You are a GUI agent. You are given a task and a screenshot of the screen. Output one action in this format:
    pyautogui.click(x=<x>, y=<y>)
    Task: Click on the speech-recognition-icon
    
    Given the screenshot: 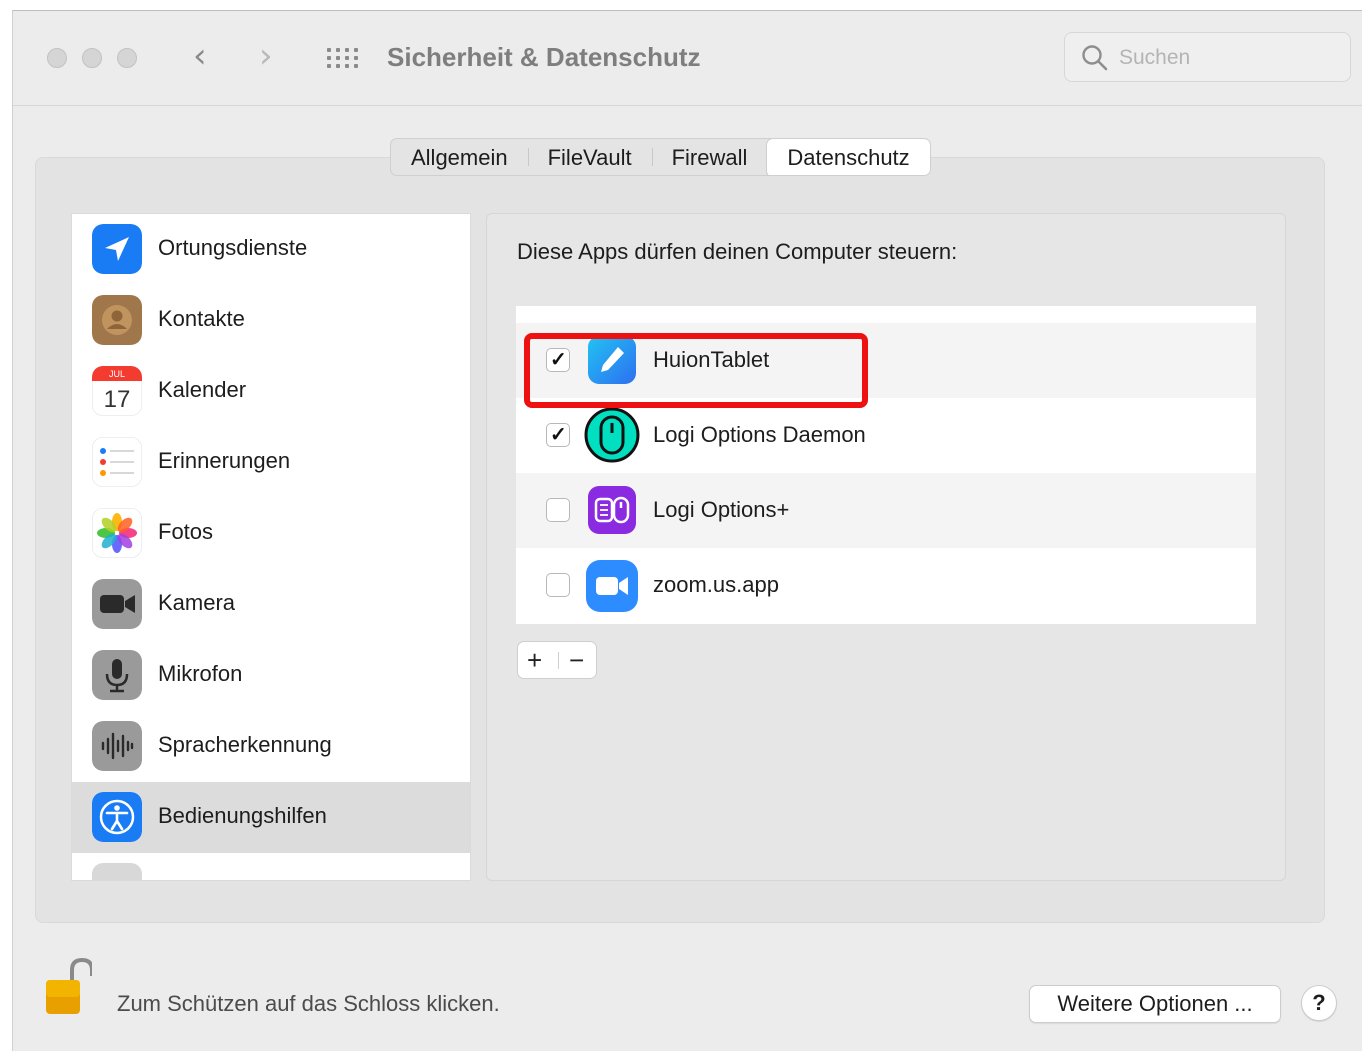 What is the action you would take?
    pyautogui.click(x=117, y=746)
    